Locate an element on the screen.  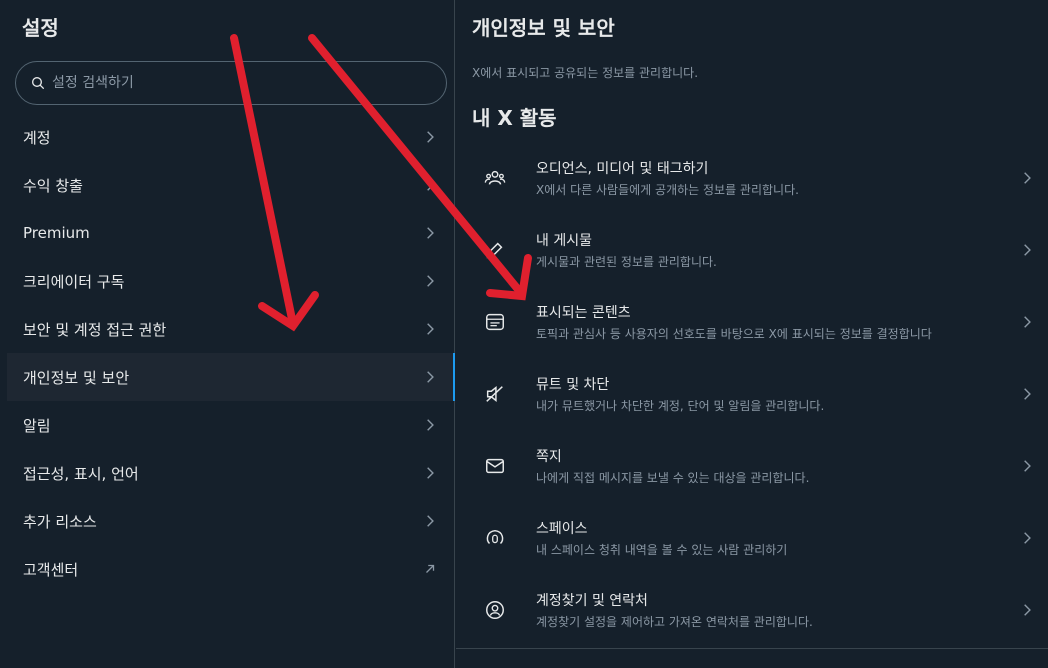
option-description: 내가 뮤트했거나 차단한 계정, 단어 및 알림을 관리합니다. is located at coordinates (680, 406).